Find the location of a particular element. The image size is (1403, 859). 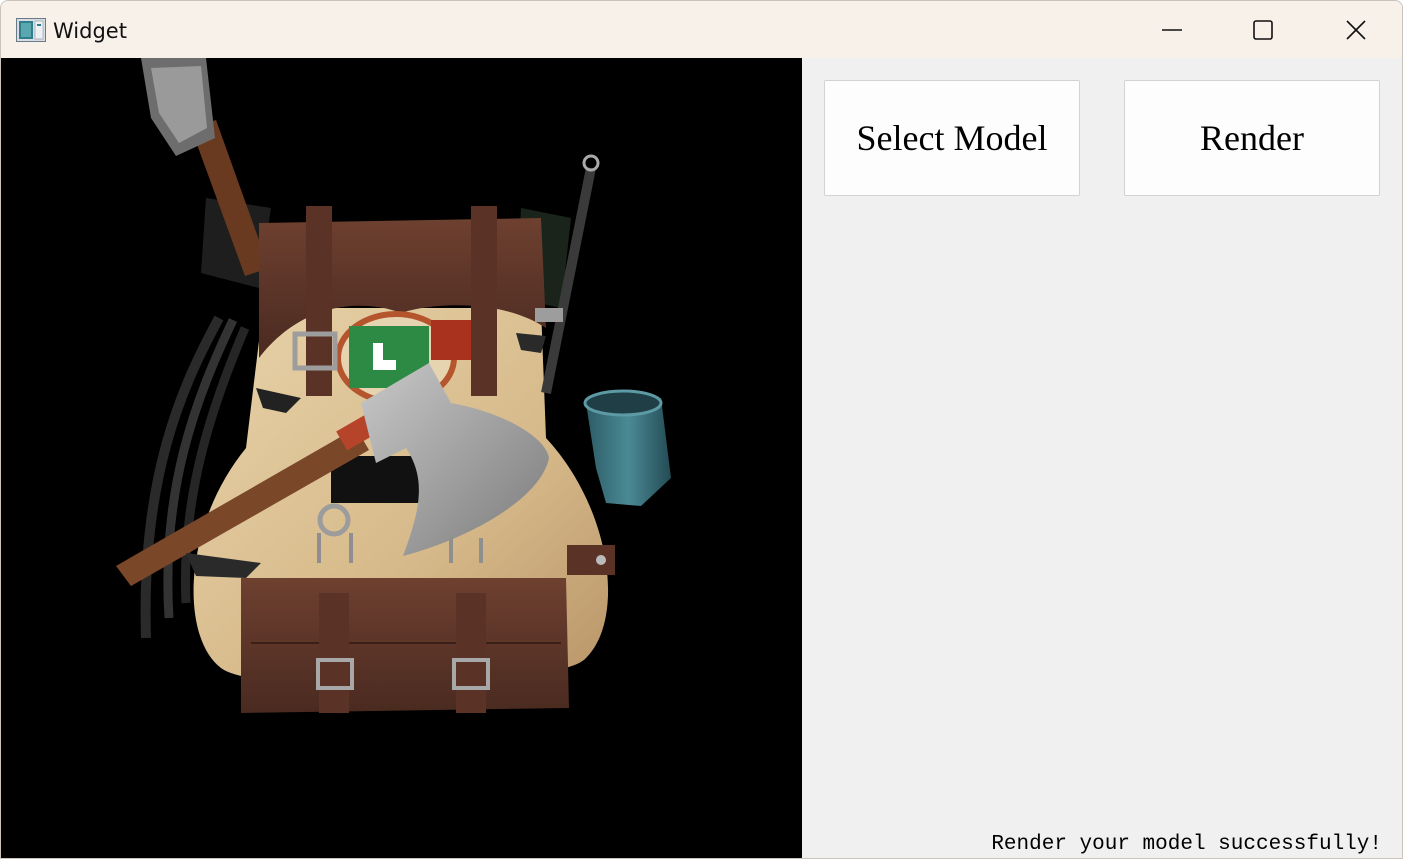

close-icon is located at coordinates (1356, 29).